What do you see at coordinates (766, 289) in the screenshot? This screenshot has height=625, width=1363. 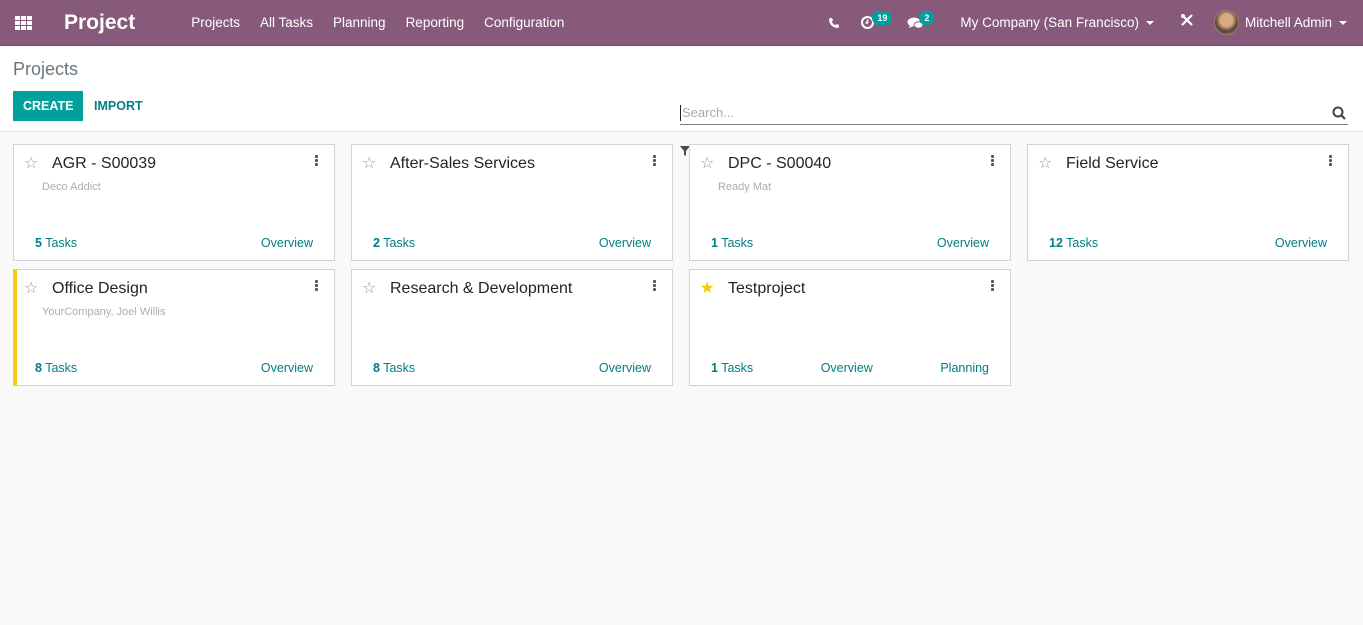 I see `project-name: Testproject` at bounding box center [766, 289].